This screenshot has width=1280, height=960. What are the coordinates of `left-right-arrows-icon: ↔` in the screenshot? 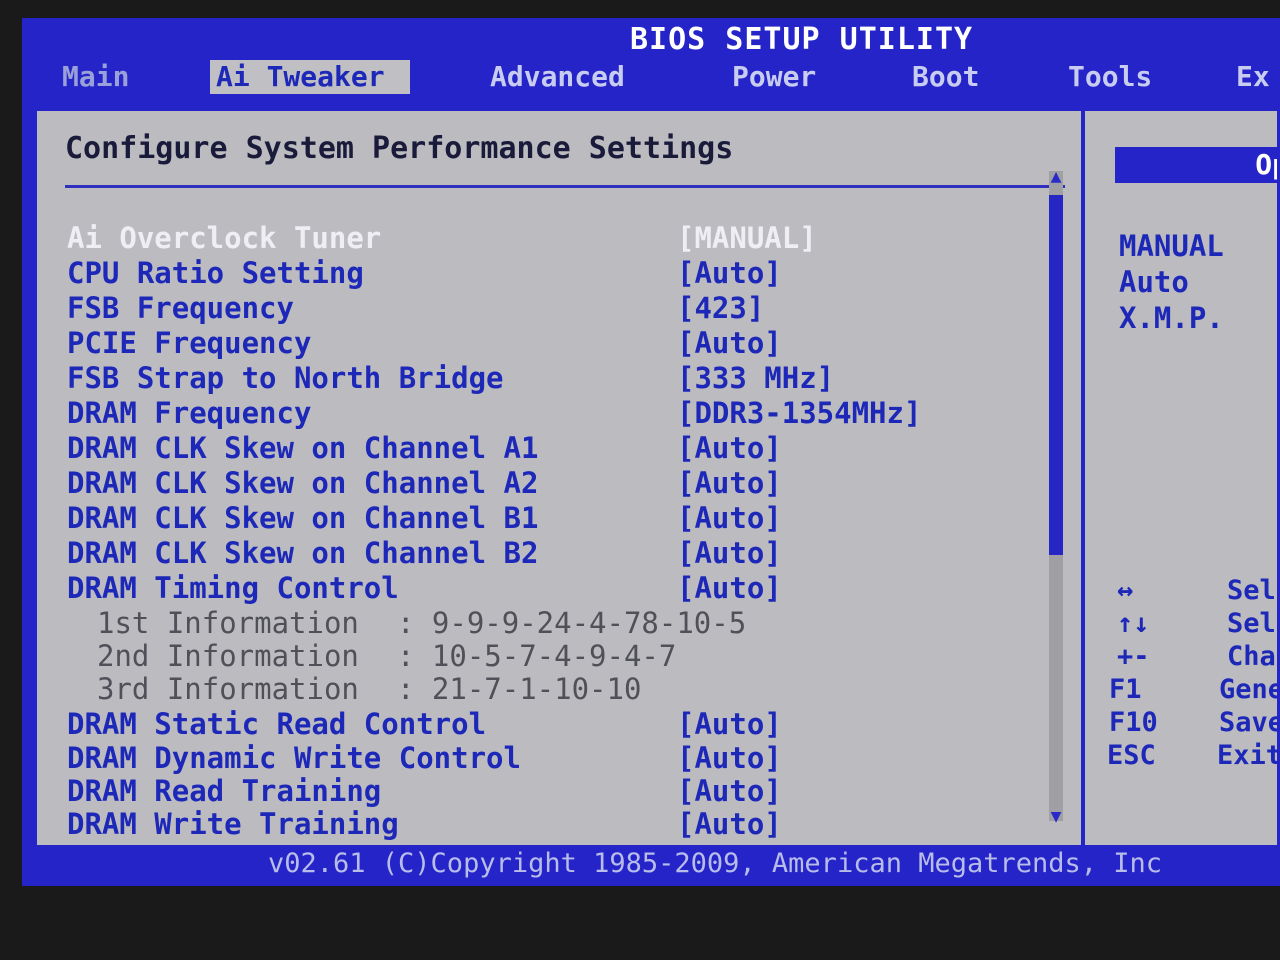 It's located at (1125, 590).